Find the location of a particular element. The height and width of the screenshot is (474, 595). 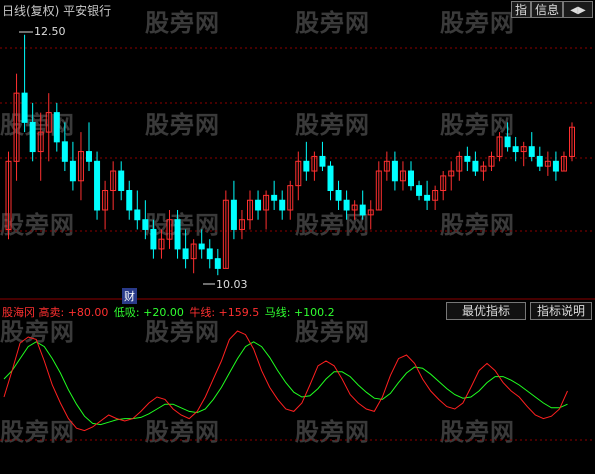

legend-item: 马线: +100.2 is located at coordinates (299, 312).